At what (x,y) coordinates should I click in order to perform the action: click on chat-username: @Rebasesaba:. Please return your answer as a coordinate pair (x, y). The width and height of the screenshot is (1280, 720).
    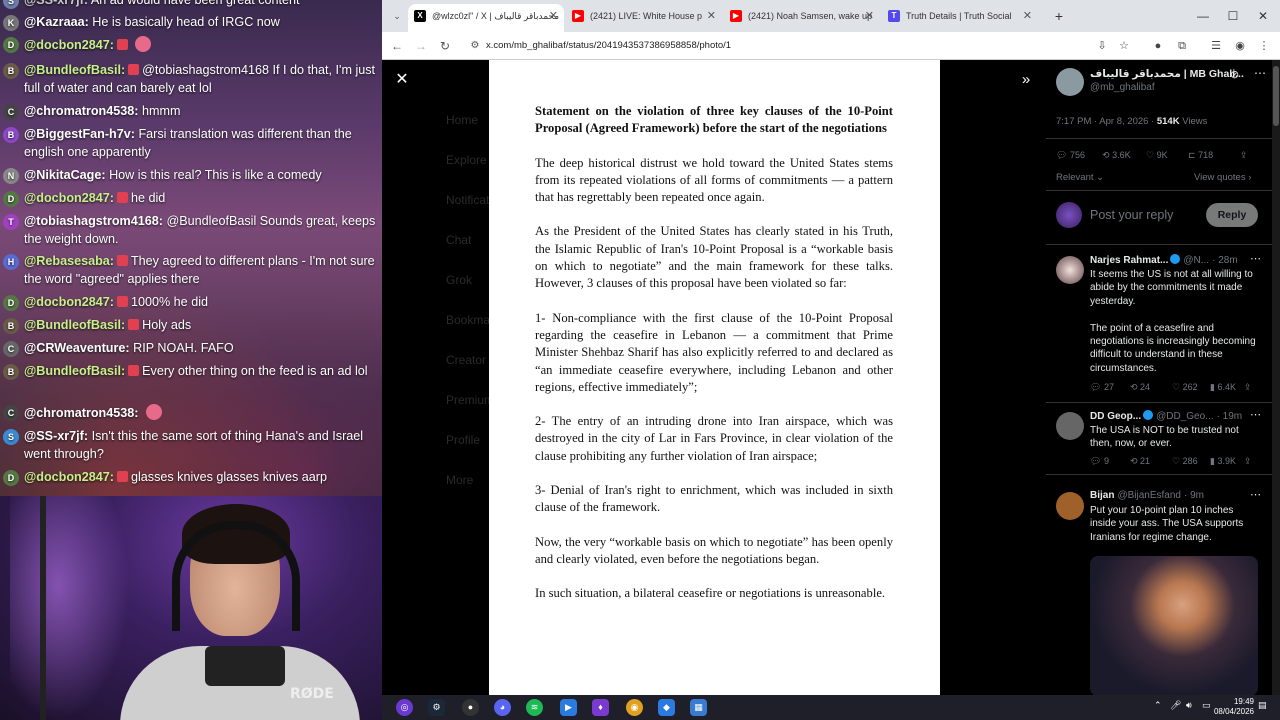
    Looking at the image, I should click on (69, 261).